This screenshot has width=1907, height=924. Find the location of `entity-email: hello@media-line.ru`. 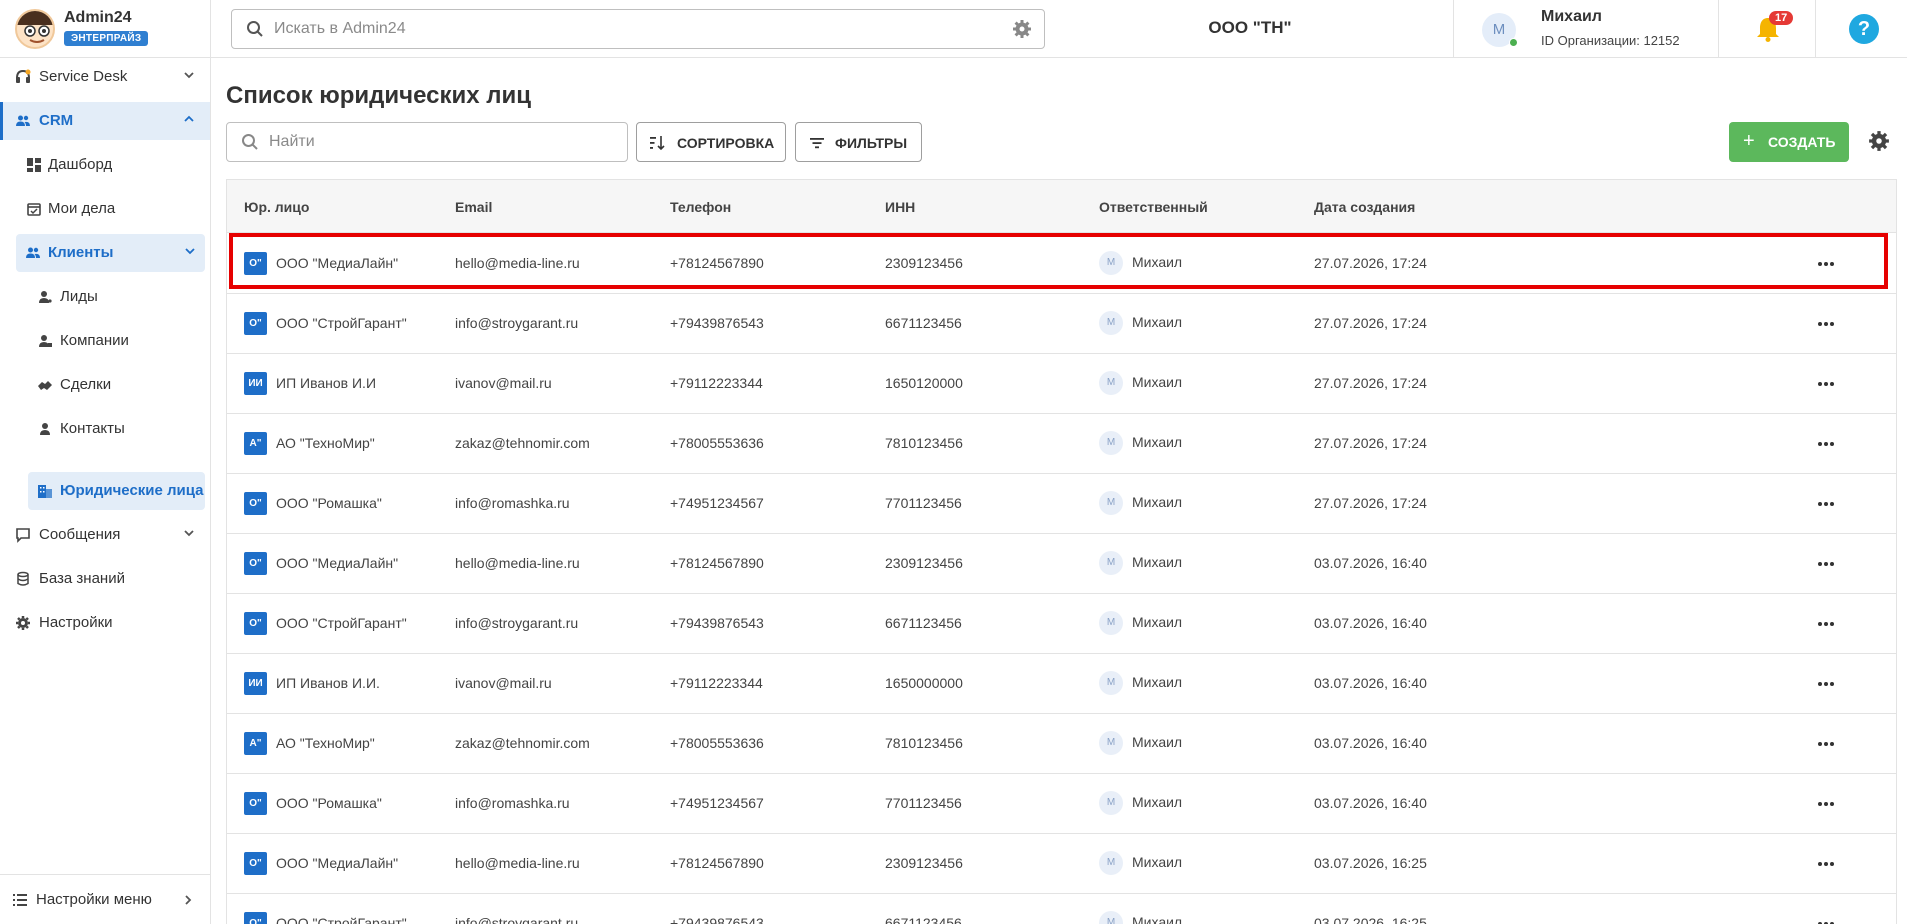

entity-email: hello@media-line.ru is located at coordinates (517, 263).